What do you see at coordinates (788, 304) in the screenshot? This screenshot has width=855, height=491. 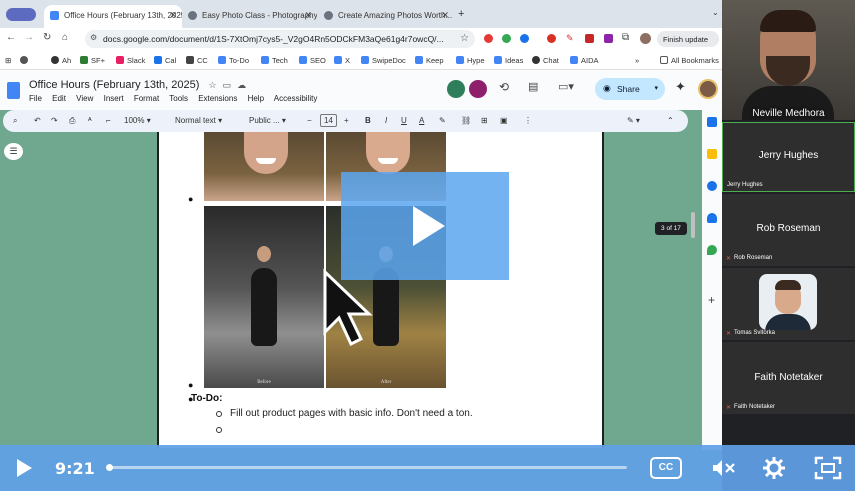 I see `participant-tile: ✕ Tomas Svitorka` at bounding box center [788, 304].